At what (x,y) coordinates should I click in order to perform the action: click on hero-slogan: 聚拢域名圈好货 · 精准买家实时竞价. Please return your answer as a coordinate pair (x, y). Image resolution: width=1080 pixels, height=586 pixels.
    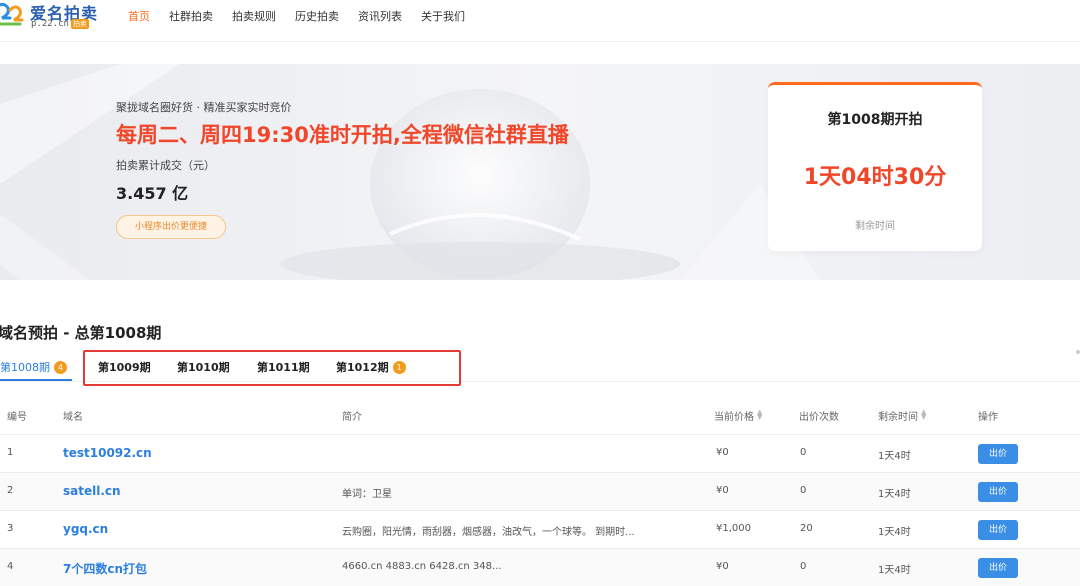
    Looking at the image, I should click on (204, 107).